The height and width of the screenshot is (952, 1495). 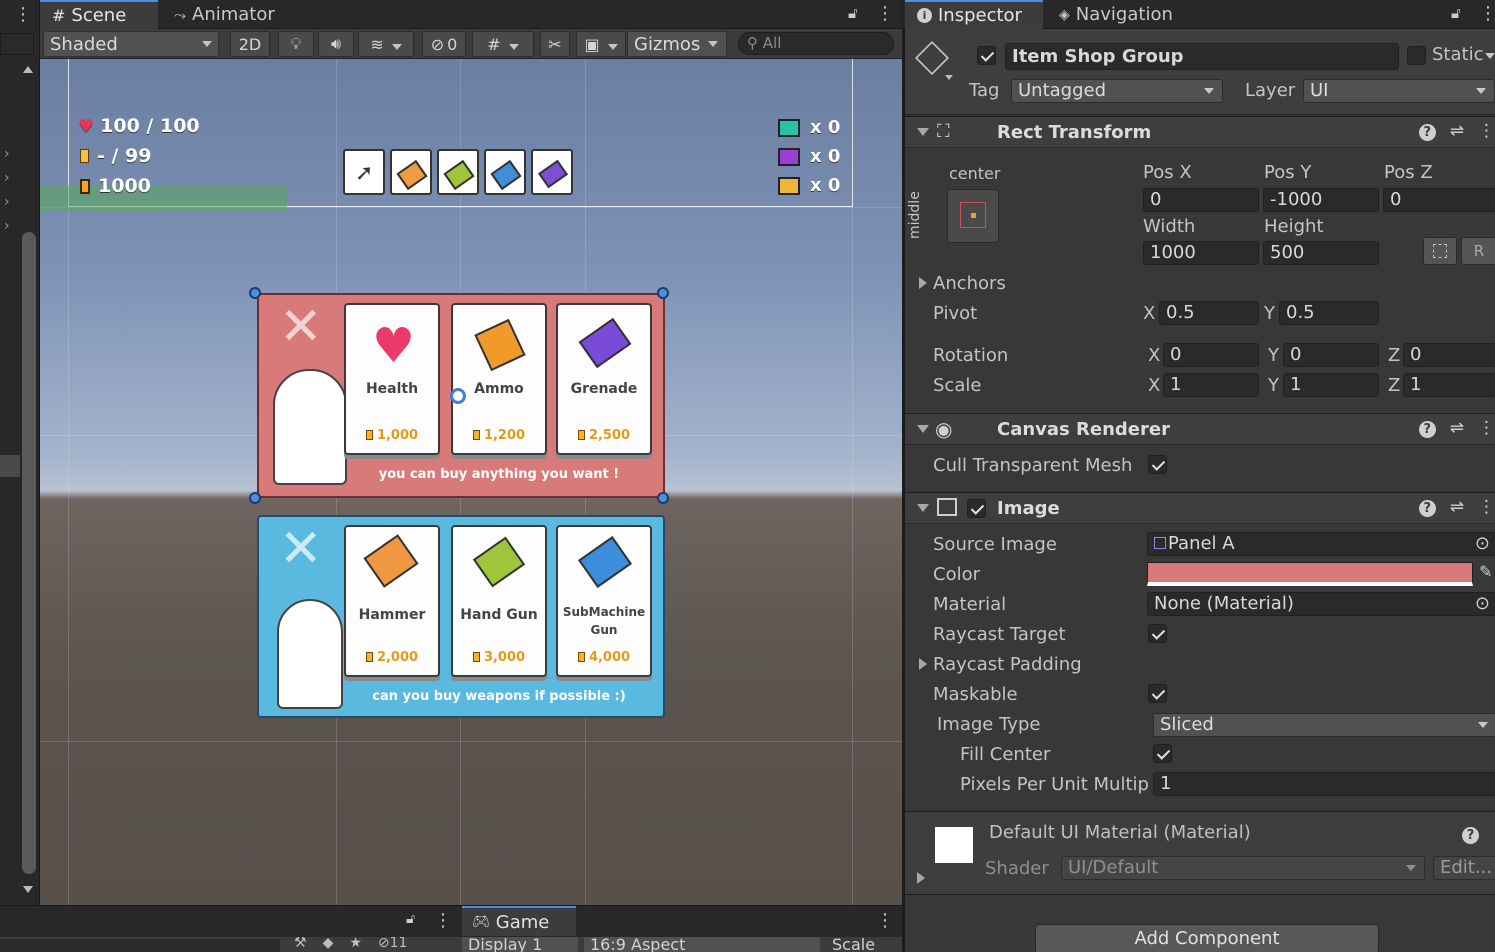 What do you see at coordinates (932, 58) in the screenshot?
I see `cube-icon` at bounding box center [932, 58].